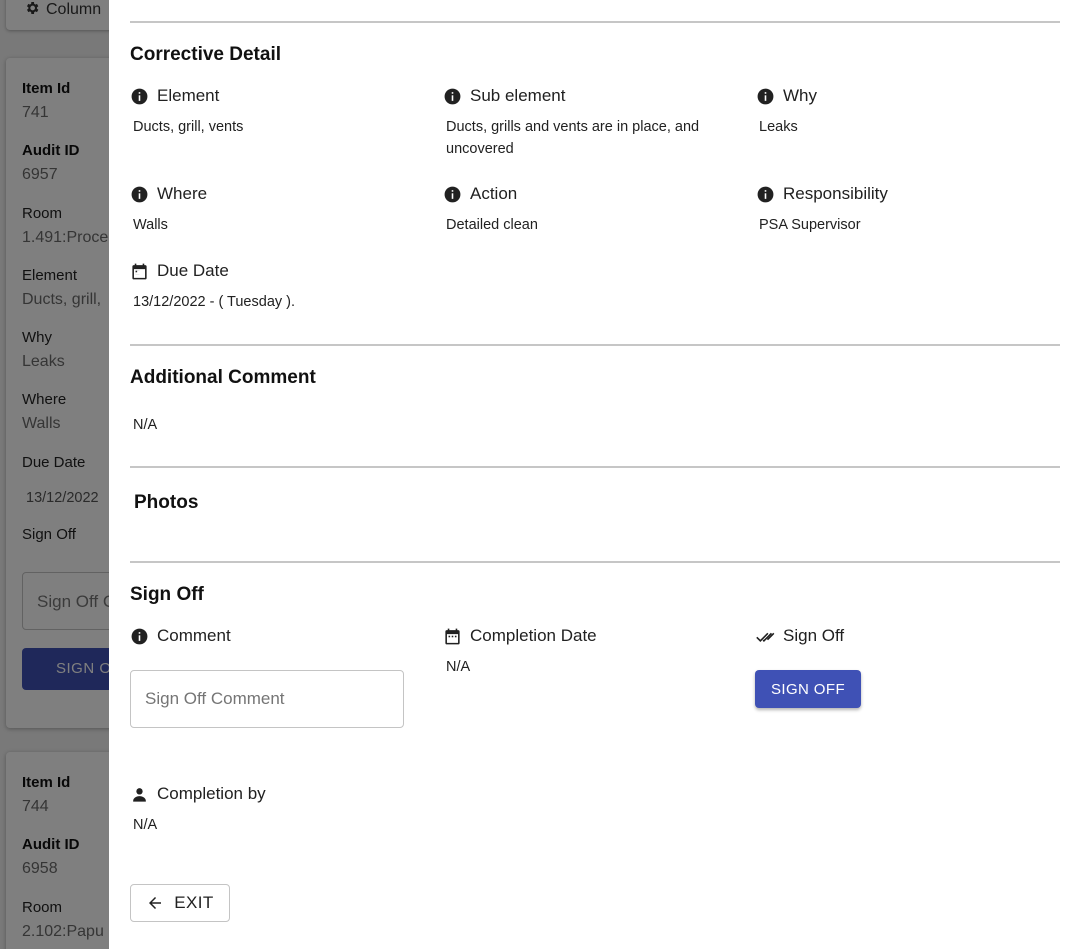 Image resolution: width=1080 pixels, height=949 pixels. What do you see at coordinates (145, 825) in the screenshot?
I see `completion-by-value: N/A` at bounding box center [145, 825].